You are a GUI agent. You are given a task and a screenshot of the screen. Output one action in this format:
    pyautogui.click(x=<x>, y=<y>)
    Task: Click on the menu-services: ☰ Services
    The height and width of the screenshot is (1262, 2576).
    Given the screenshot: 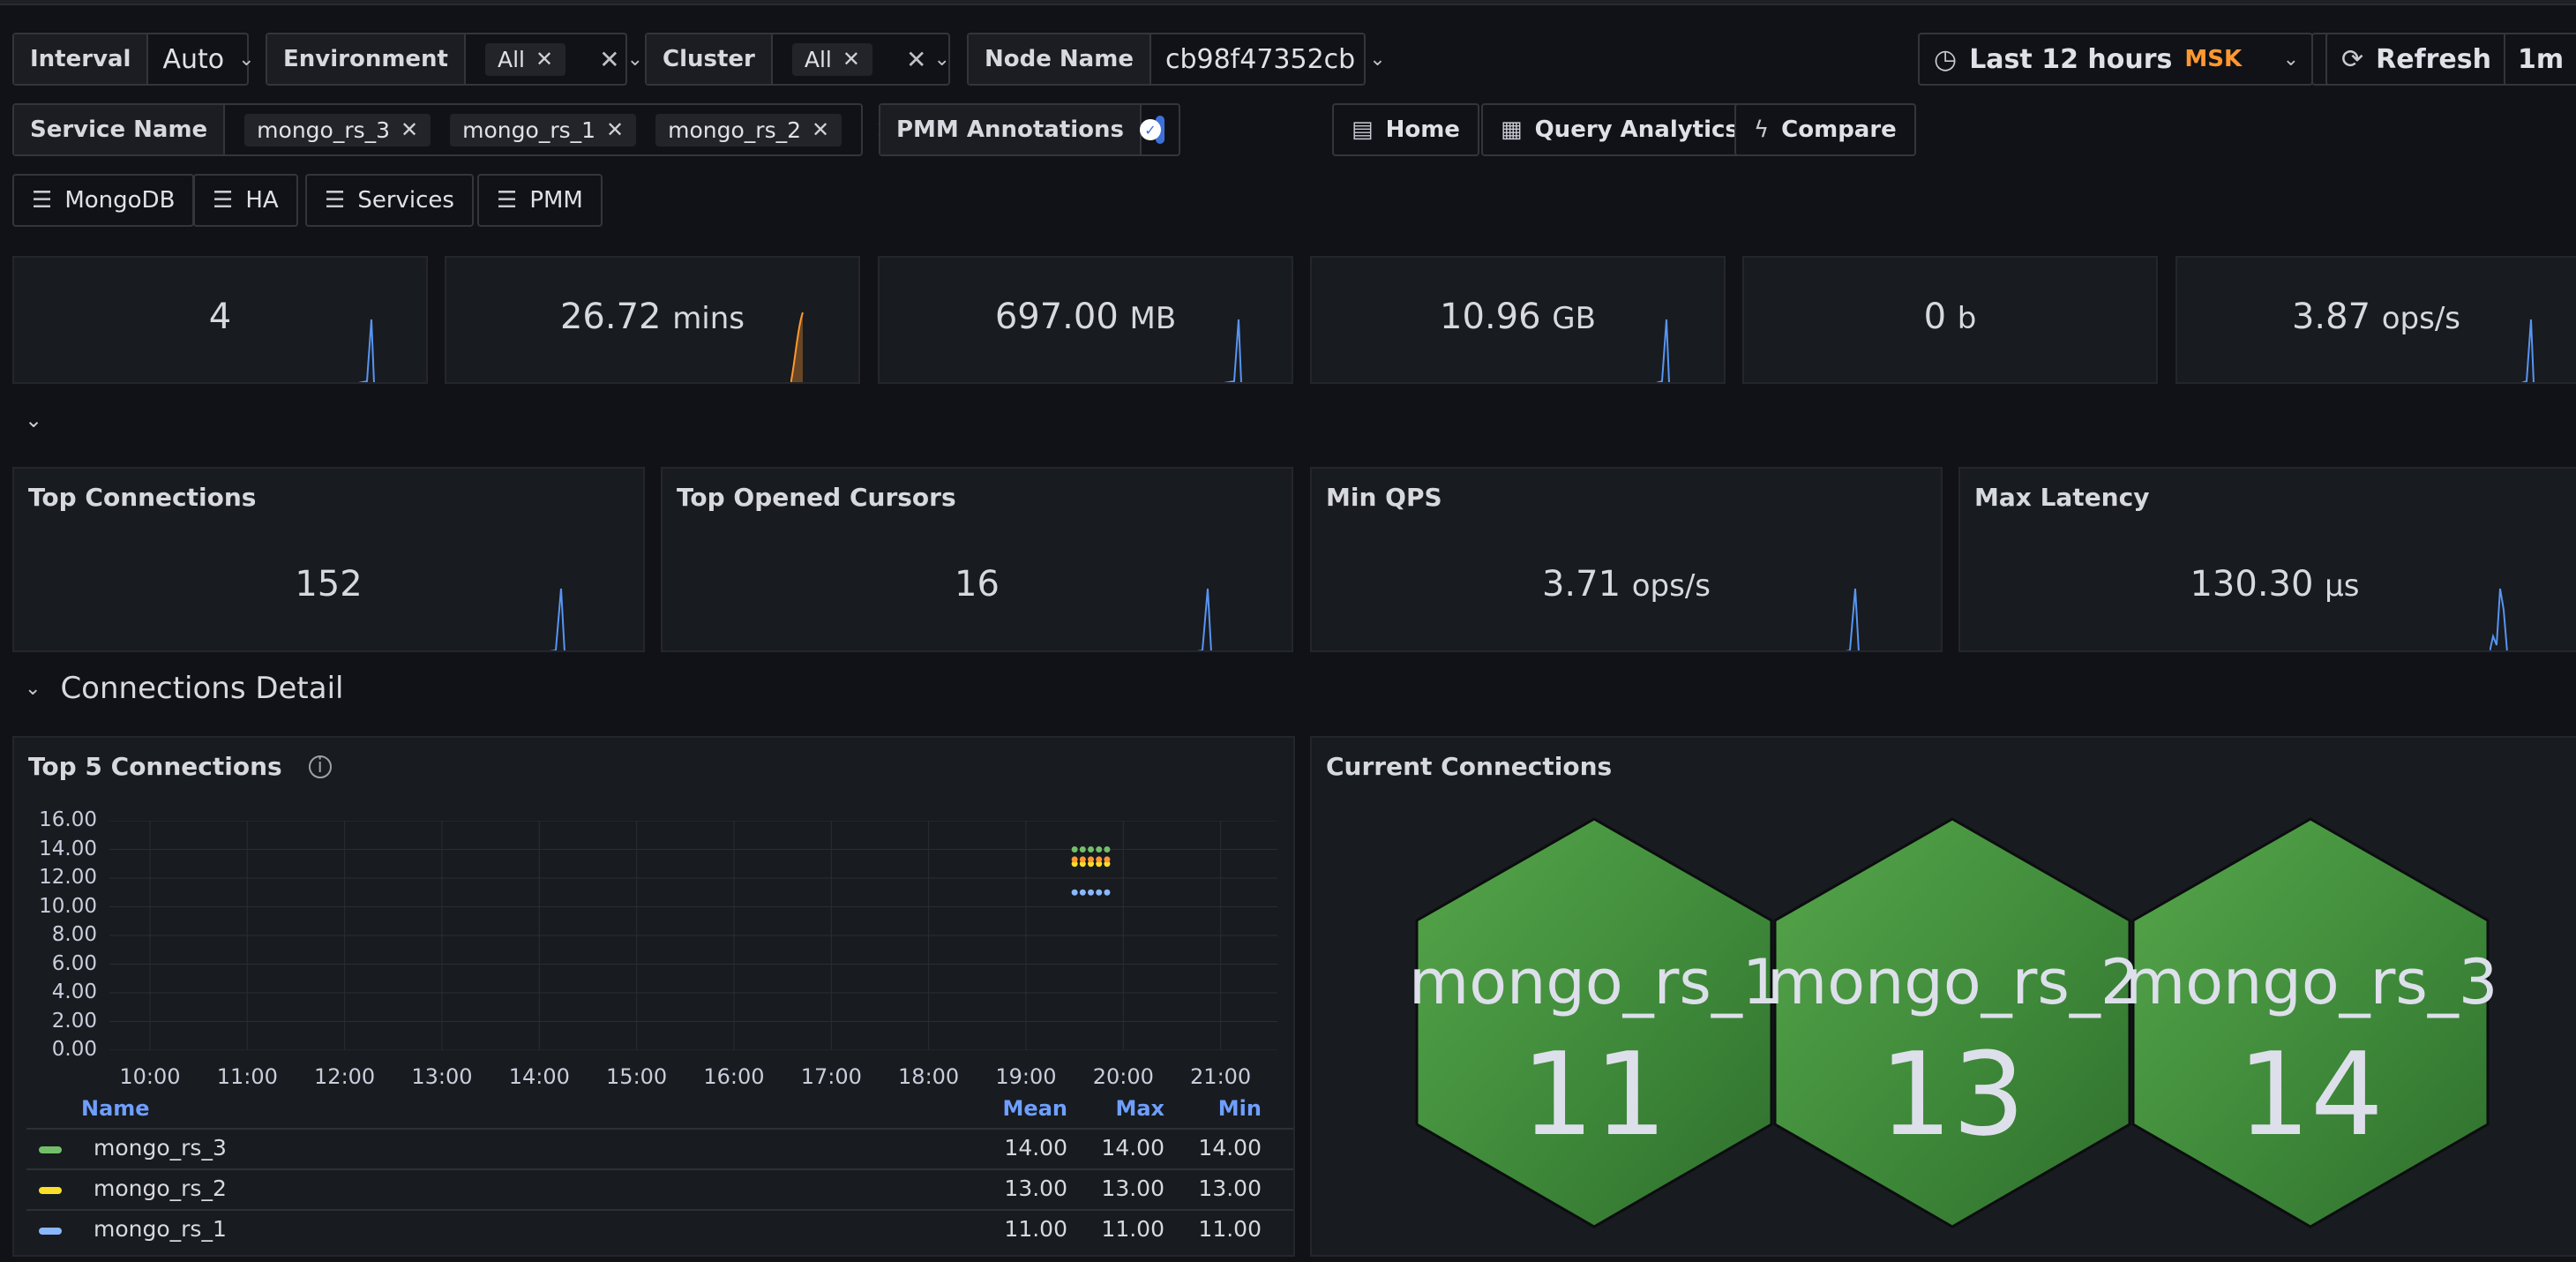 What is the action you would take?
    pyautogui.click(x=390, y=200)
    